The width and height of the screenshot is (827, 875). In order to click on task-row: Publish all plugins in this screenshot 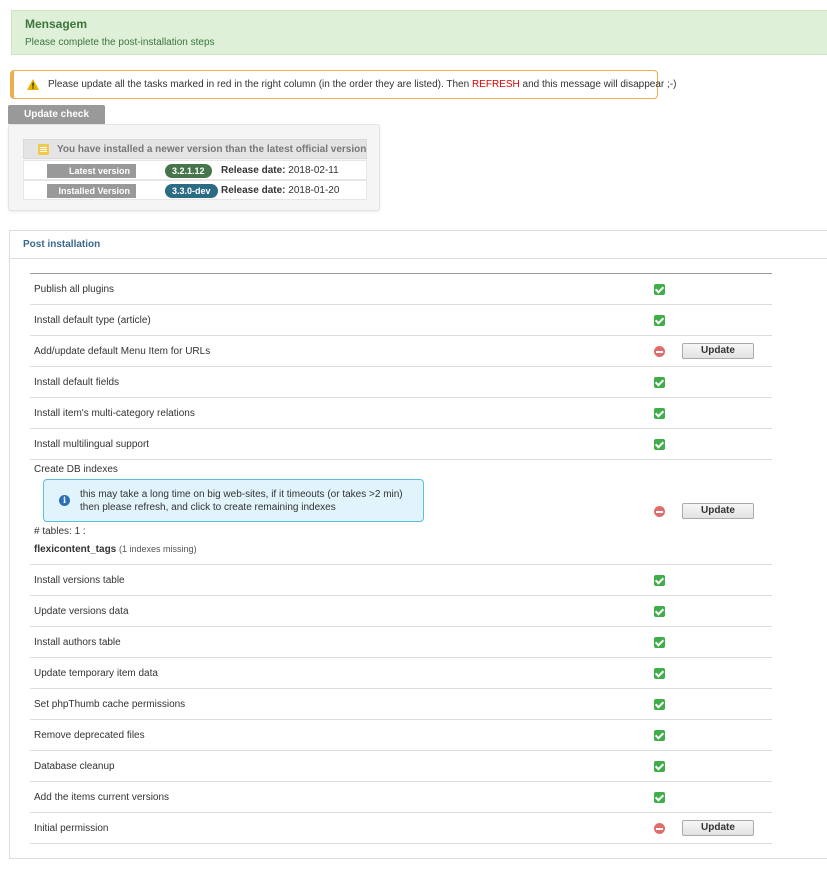, I will do `click(401, 289)`.